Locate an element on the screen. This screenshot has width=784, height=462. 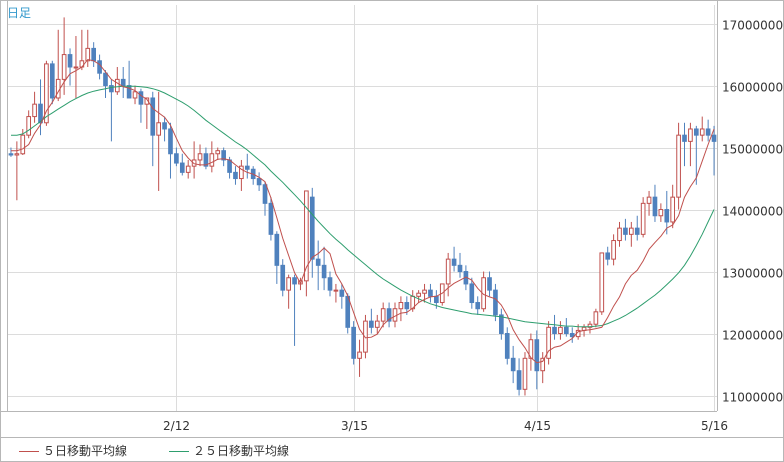
y-tick-label: 15000000 is located at coordinates (752, 150).